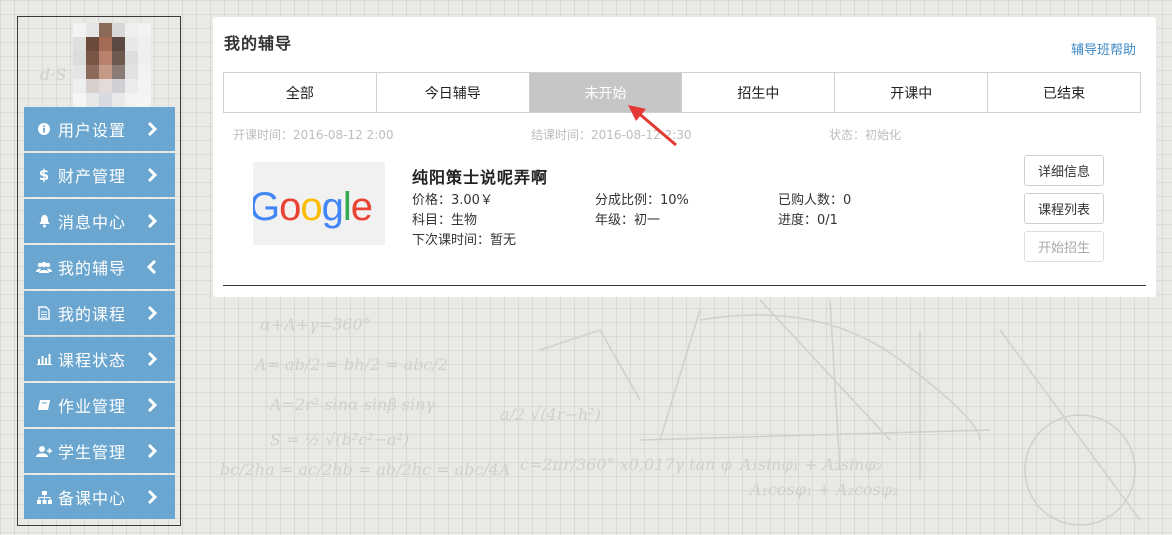 This screenshot has width=1172, height=535. I want to click on svg-text:bc/2ha = ac/2hb = ab/2hc = abc: bc/2ha = ac/2hb = ab/2hc = abc/4A, so click(365, 469).